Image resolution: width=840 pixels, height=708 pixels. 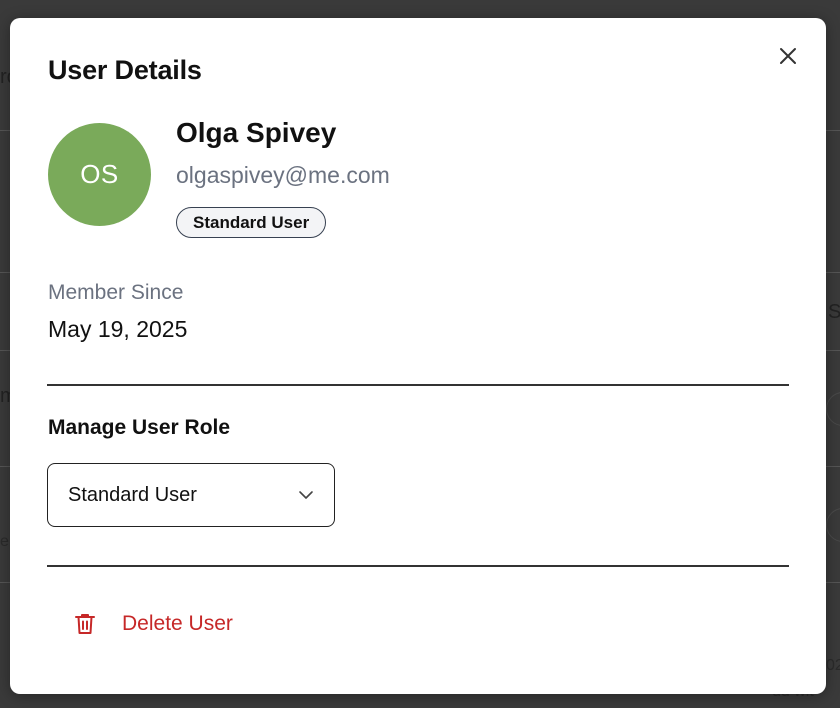 What do you see at coordinates (118, 329) in the screenshot?
I see `member-since-value: May 19, 2025` at bounding box center [118, 329].